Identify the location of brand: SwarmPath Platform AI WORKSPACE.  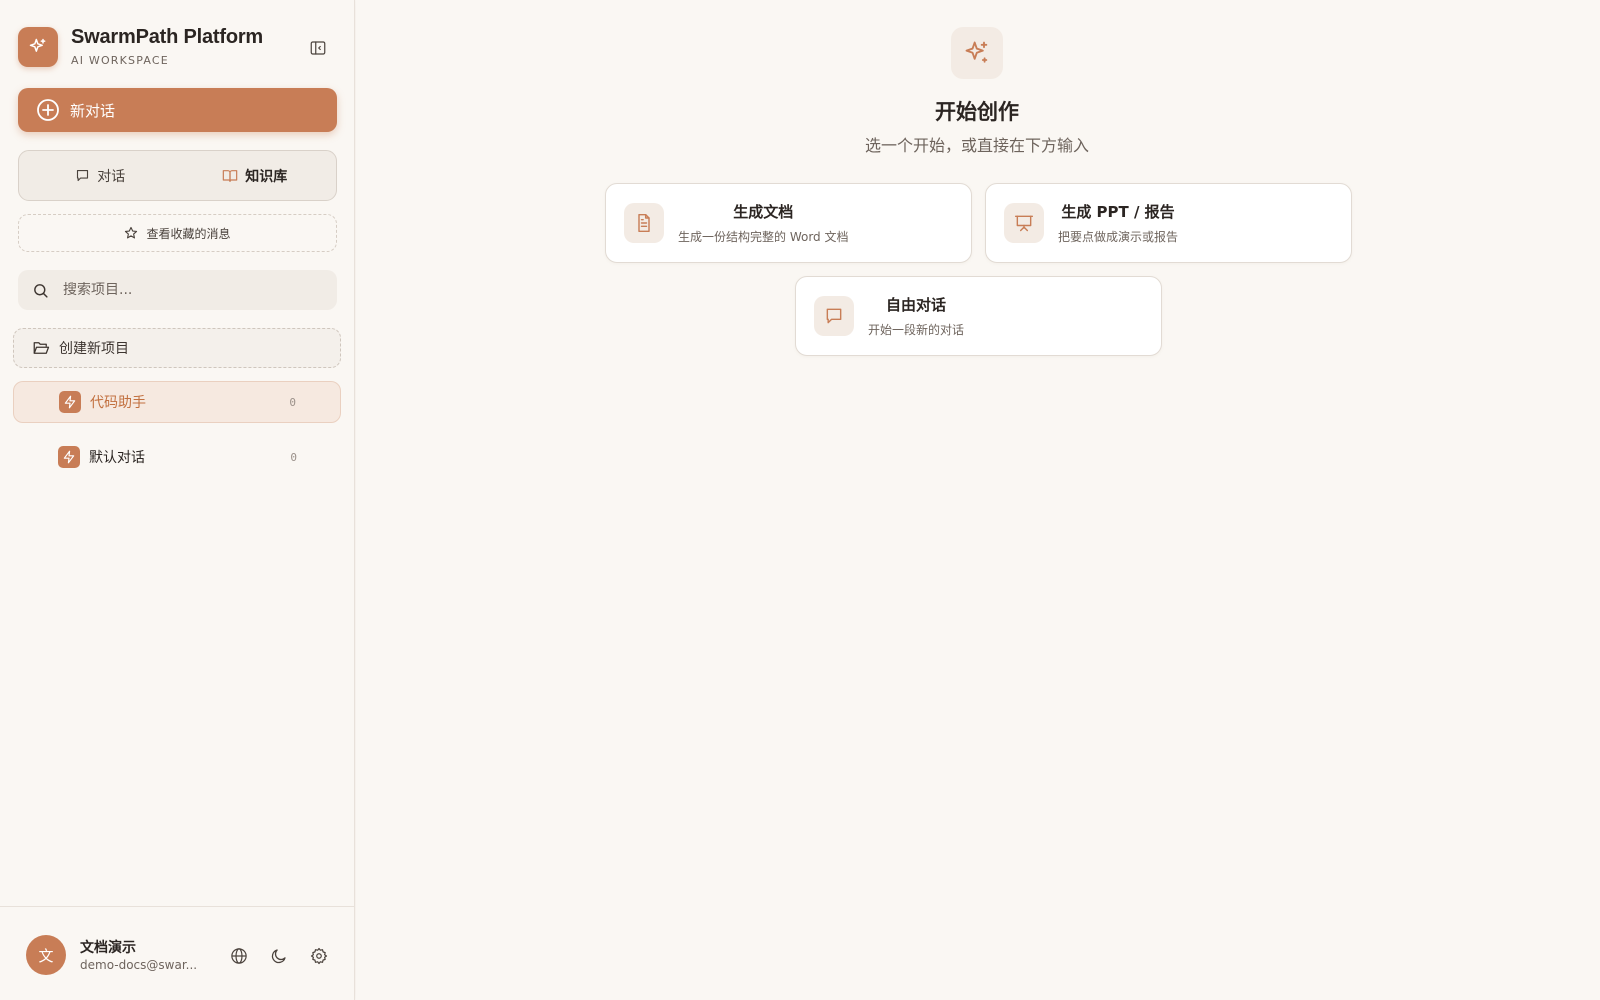
(140, 46).